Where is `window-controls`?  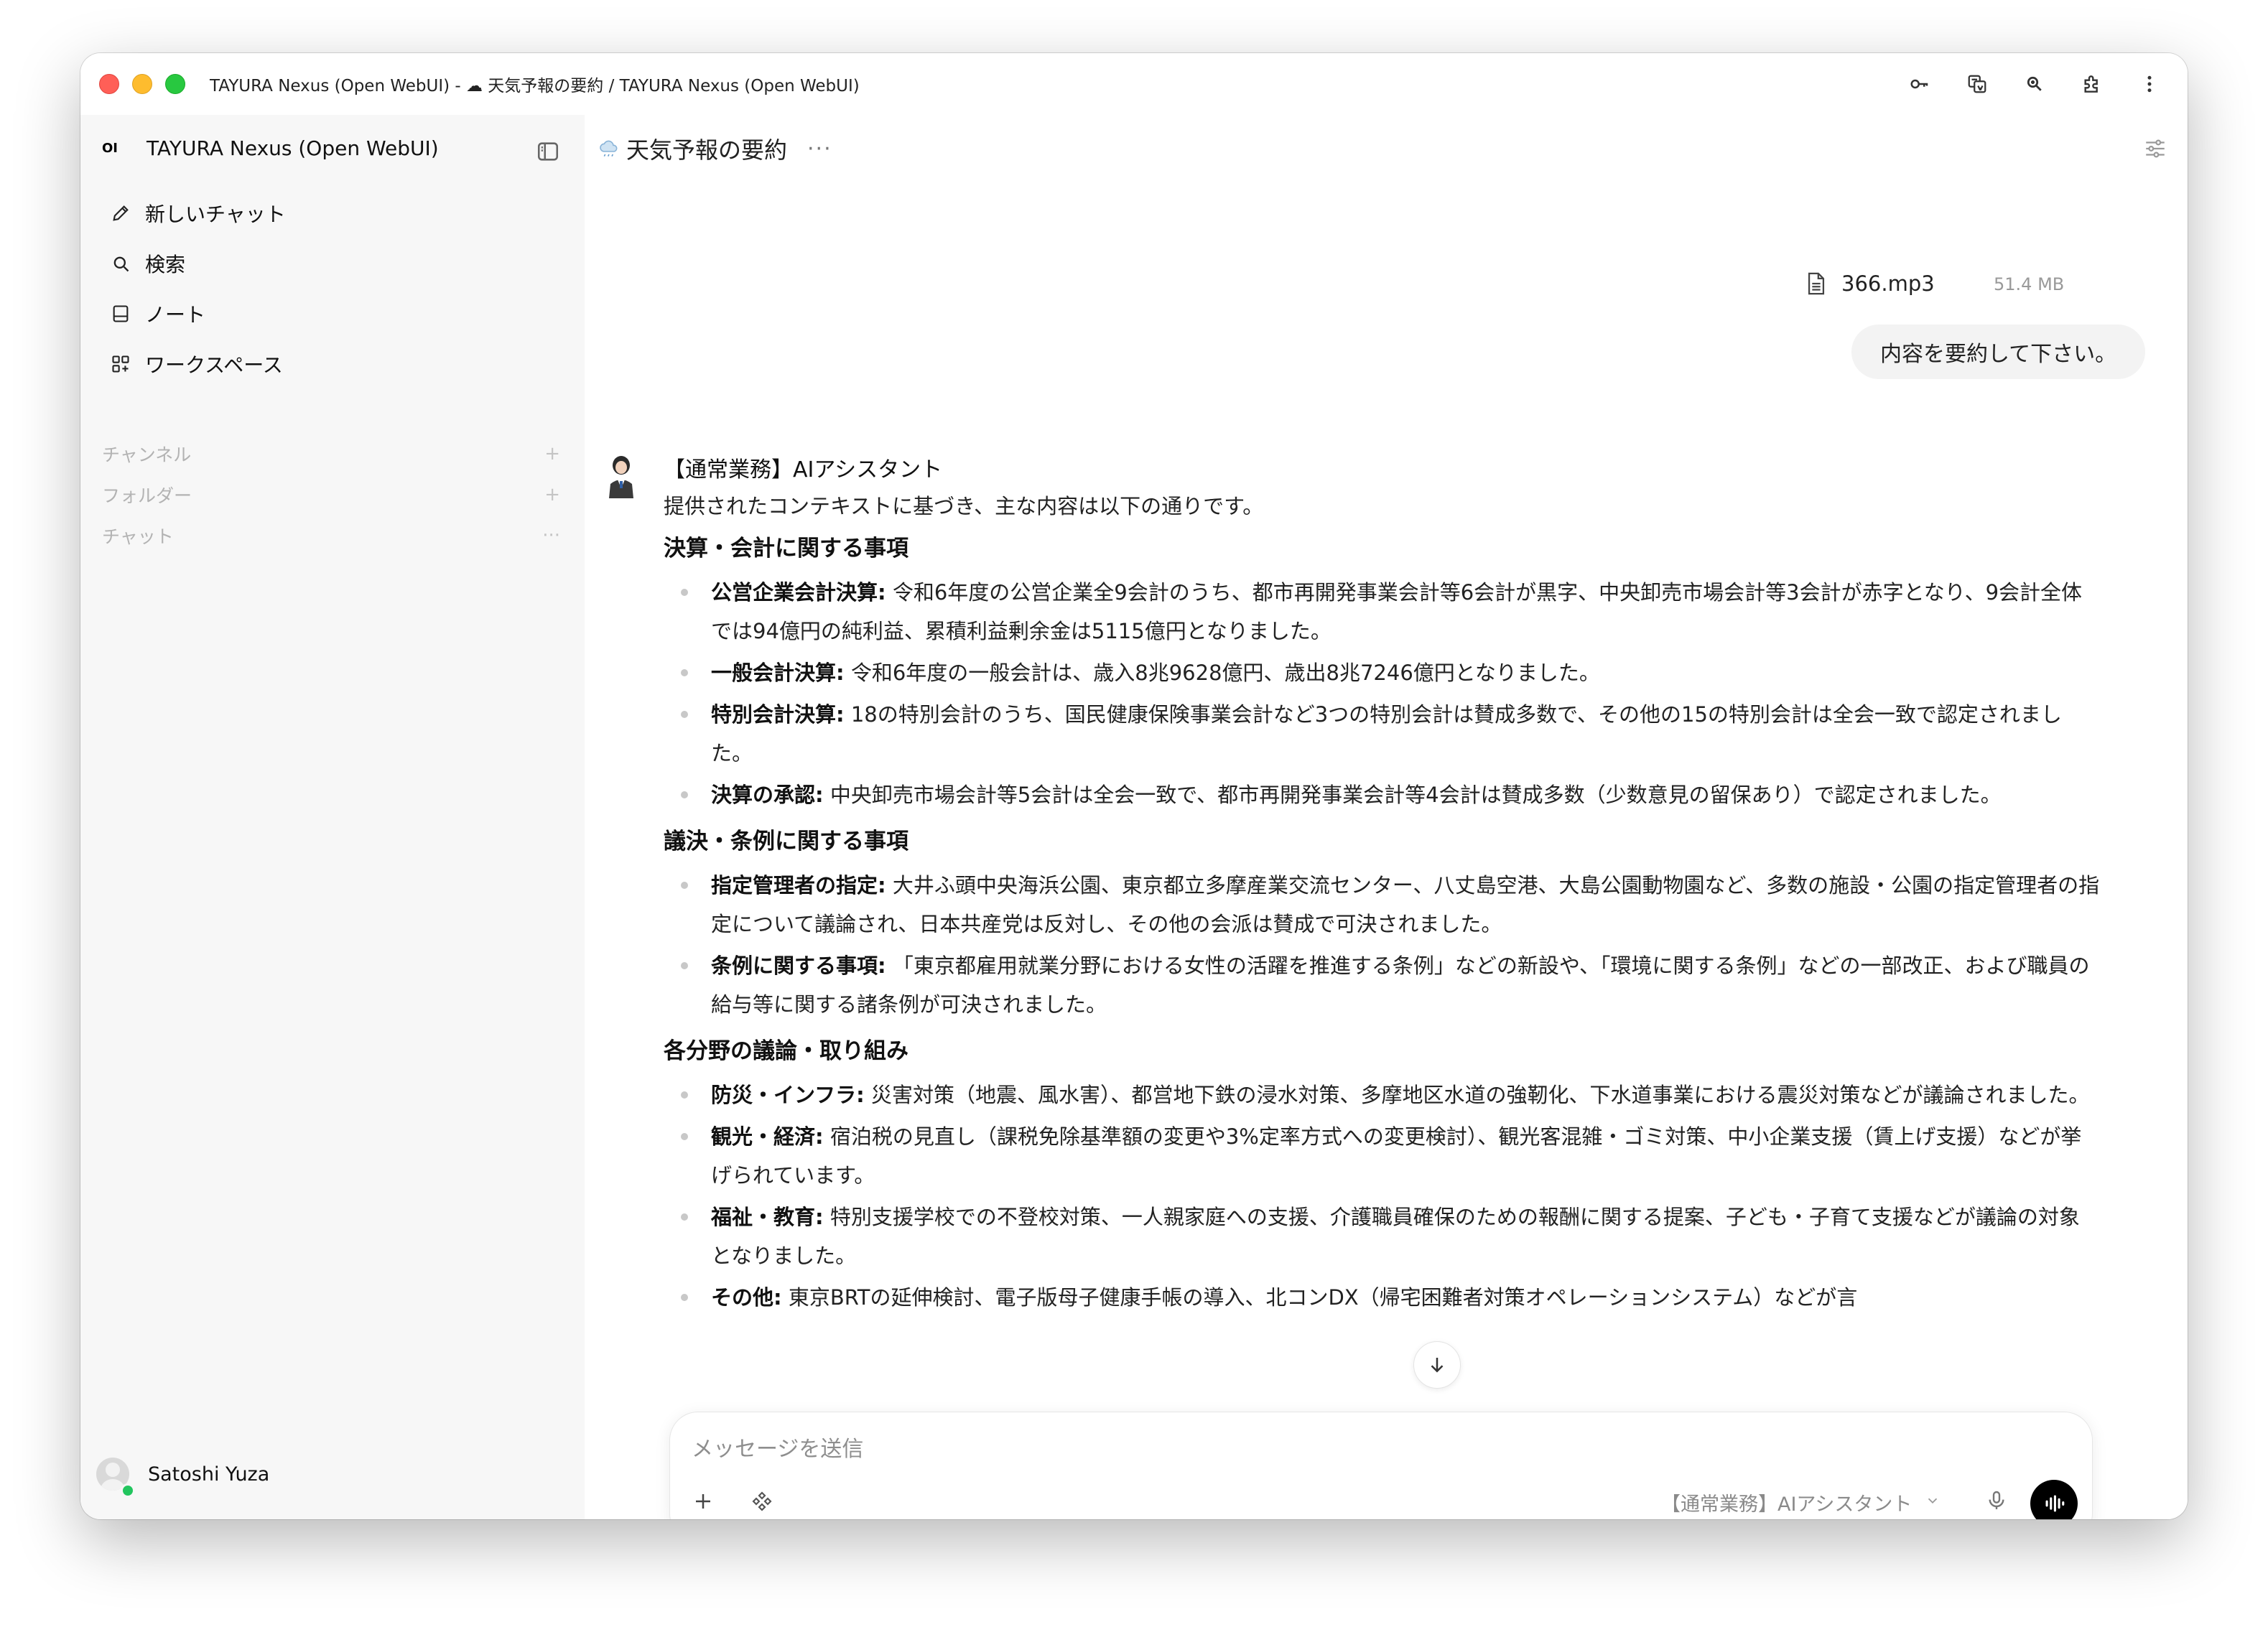 window-controls is located at coordinates (142, 84).